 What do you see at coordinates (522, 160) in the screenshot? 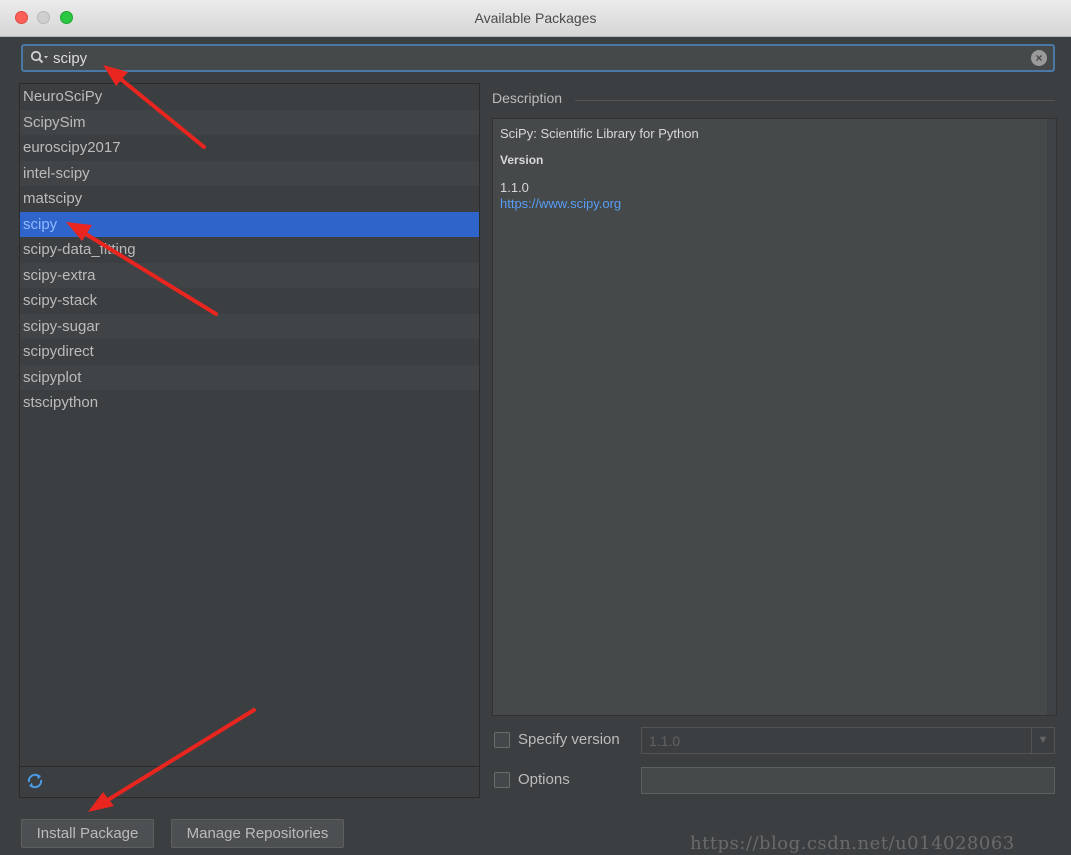
I see `version-heading: Version` at bounding box center [522, 160].